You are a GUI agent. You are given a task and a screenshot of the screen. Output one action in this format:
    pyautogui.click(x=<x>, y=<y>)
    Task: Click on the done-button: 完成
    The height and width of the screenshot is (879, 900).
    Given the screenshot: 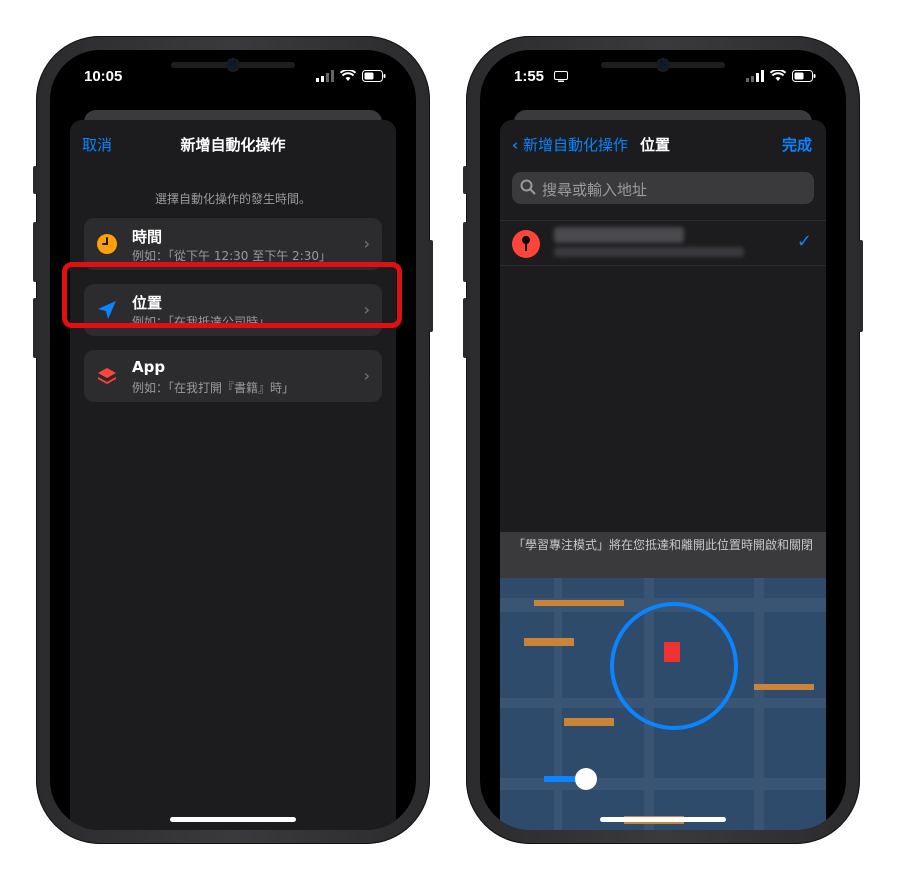 What is the action you would take?
    pyautogui.click(x=797, y=144)
    